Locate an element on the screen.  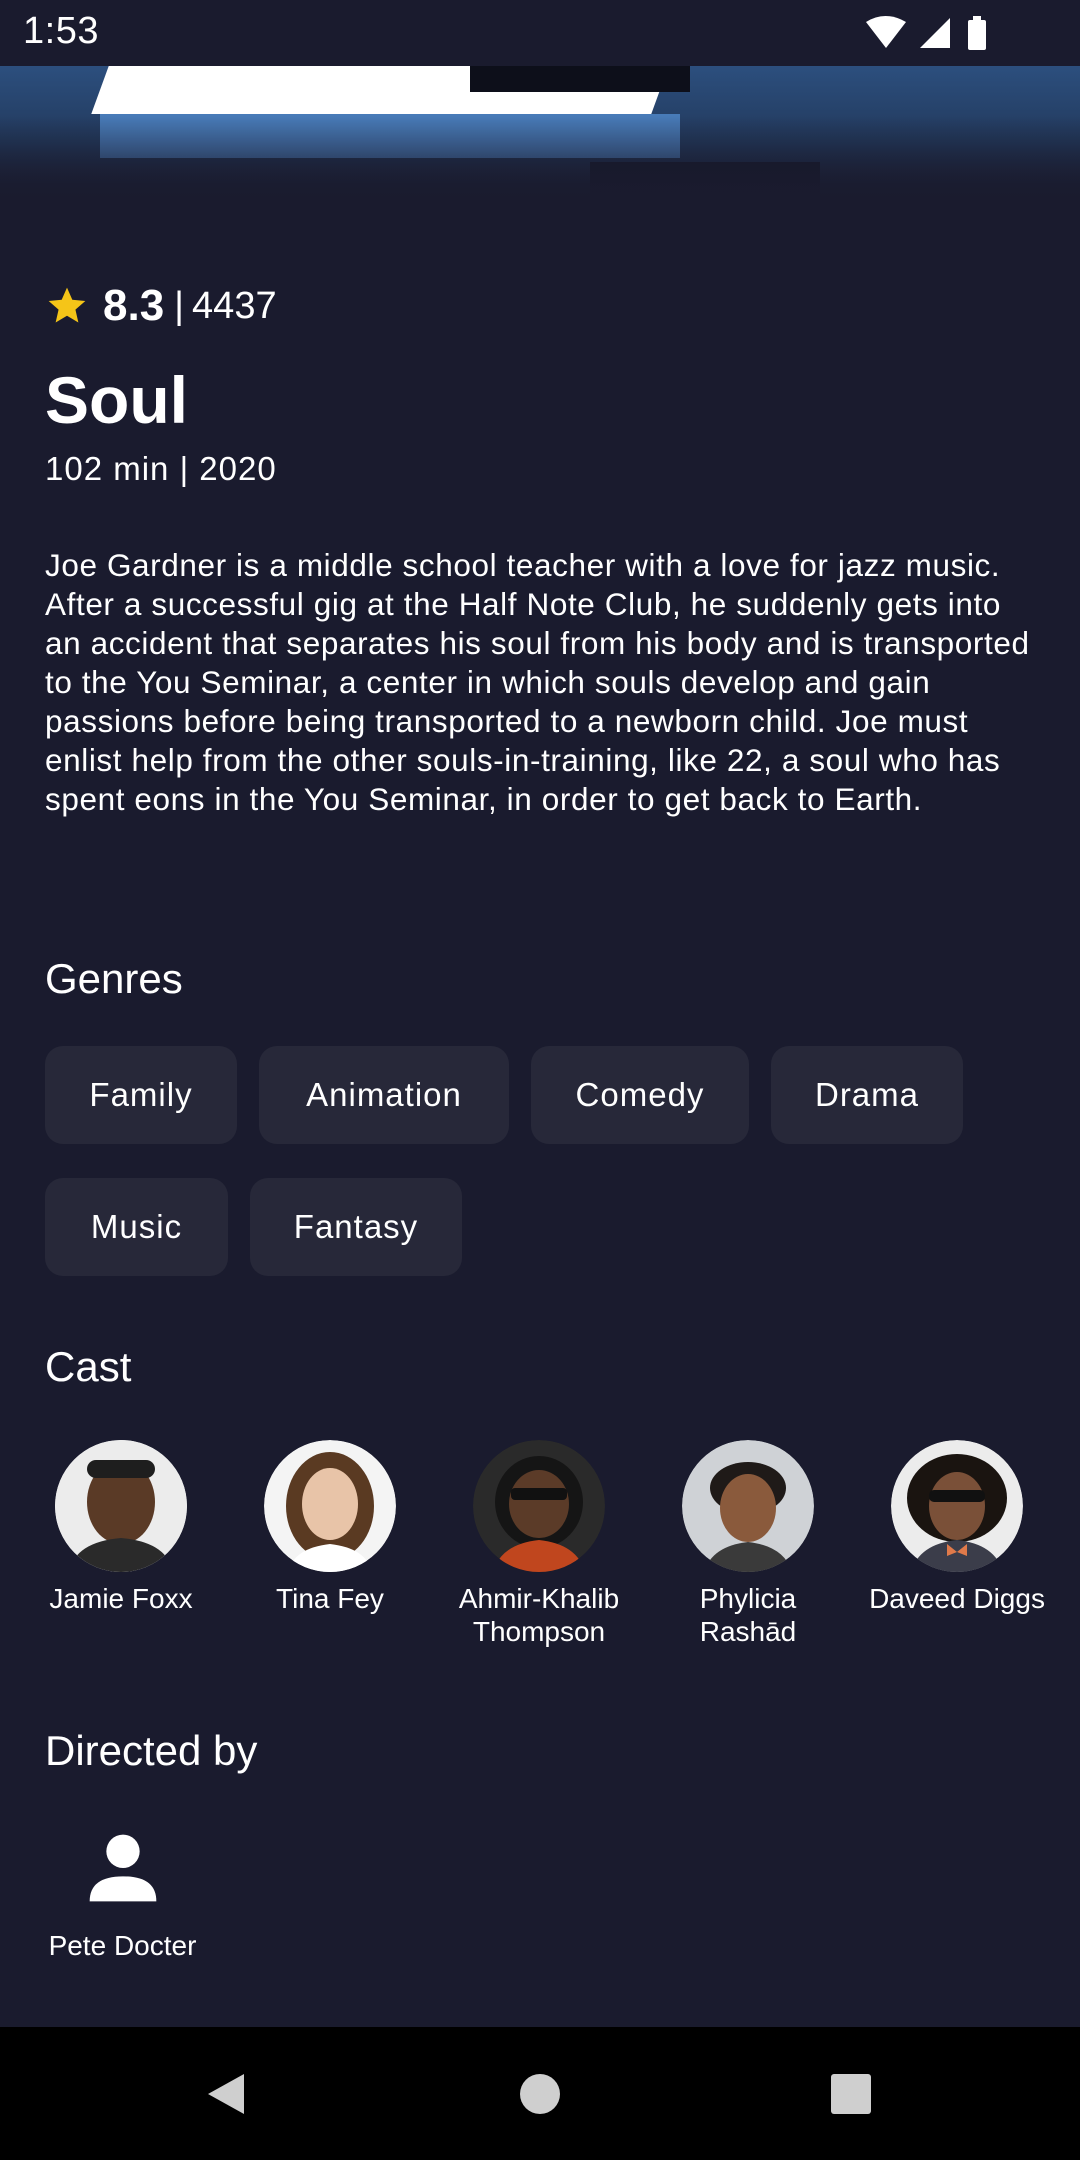
genre-chip: Comedy is located at coordinates (640, 1095).